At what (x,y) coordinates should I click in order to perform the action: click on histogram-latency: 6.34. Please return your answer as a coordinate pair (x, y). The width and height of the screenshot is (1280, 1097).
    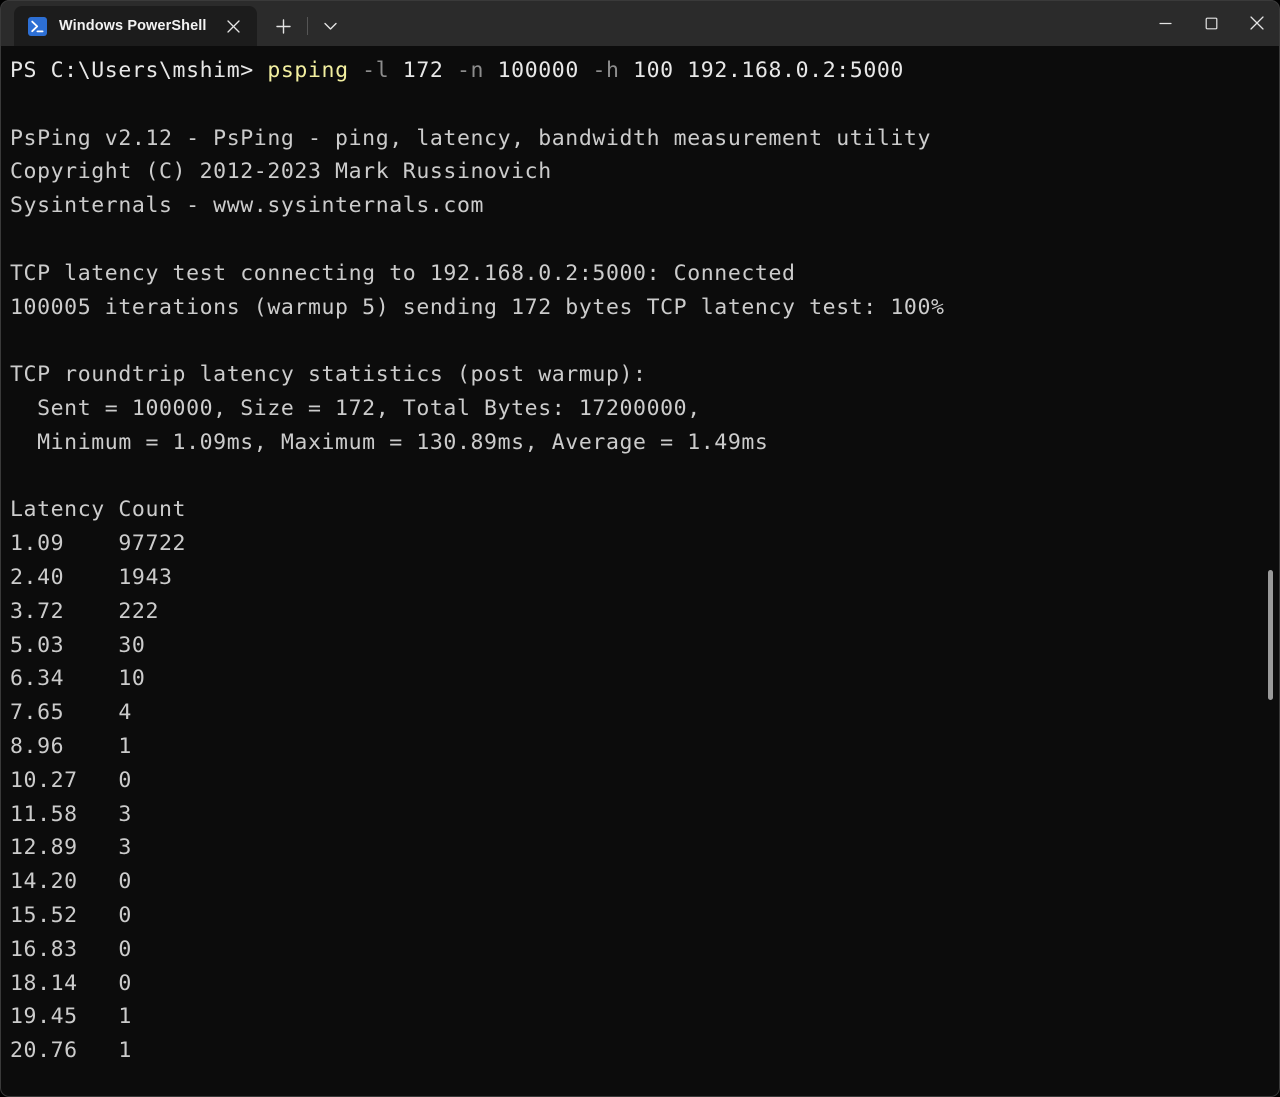
    Looking at the image, I should click on (64, 679).